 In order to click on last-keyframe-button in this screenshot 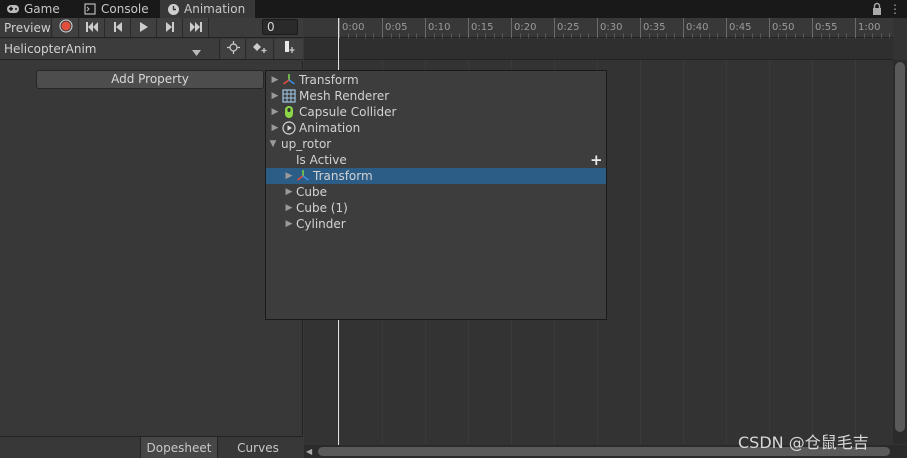, I will do `click(196, 27)`.